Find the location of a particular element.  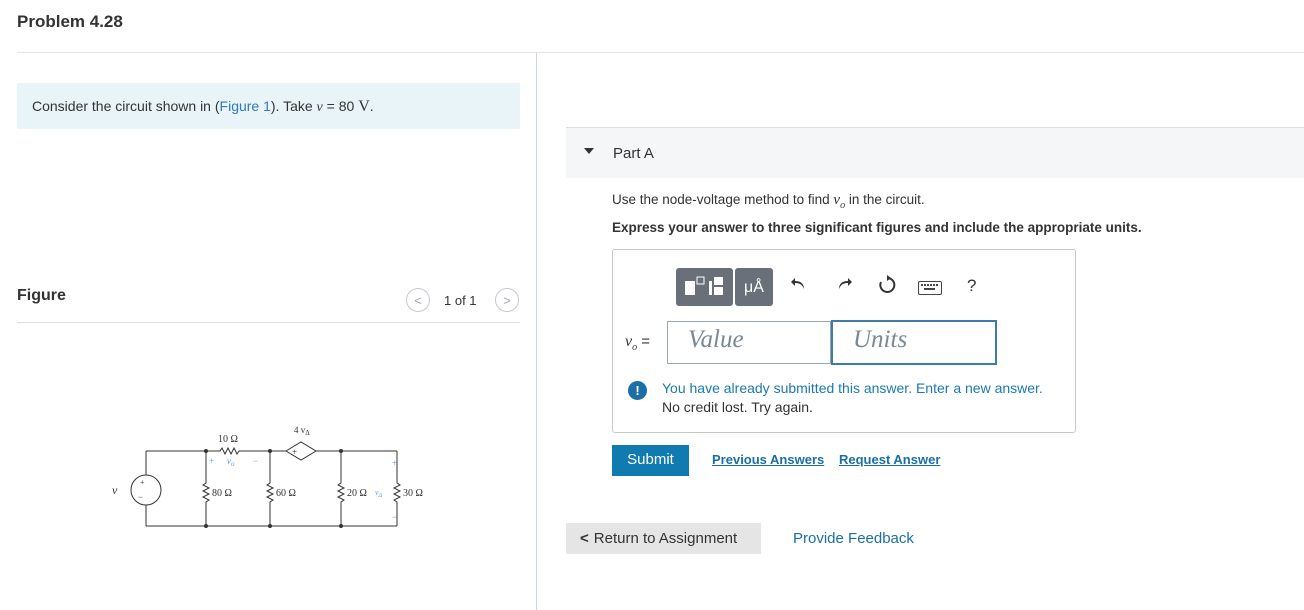

alert-submessage: No credit lost. Try again. is located at coordinates (737, 407).